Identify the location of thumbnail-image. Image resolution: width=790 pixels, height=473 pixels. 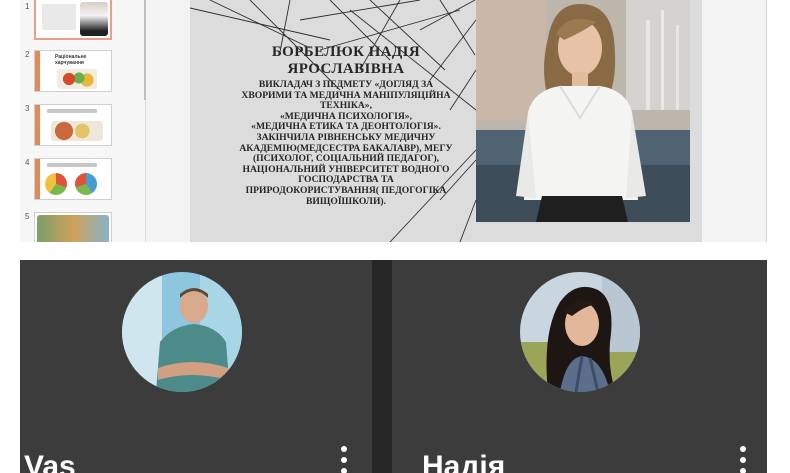
(73, 228).